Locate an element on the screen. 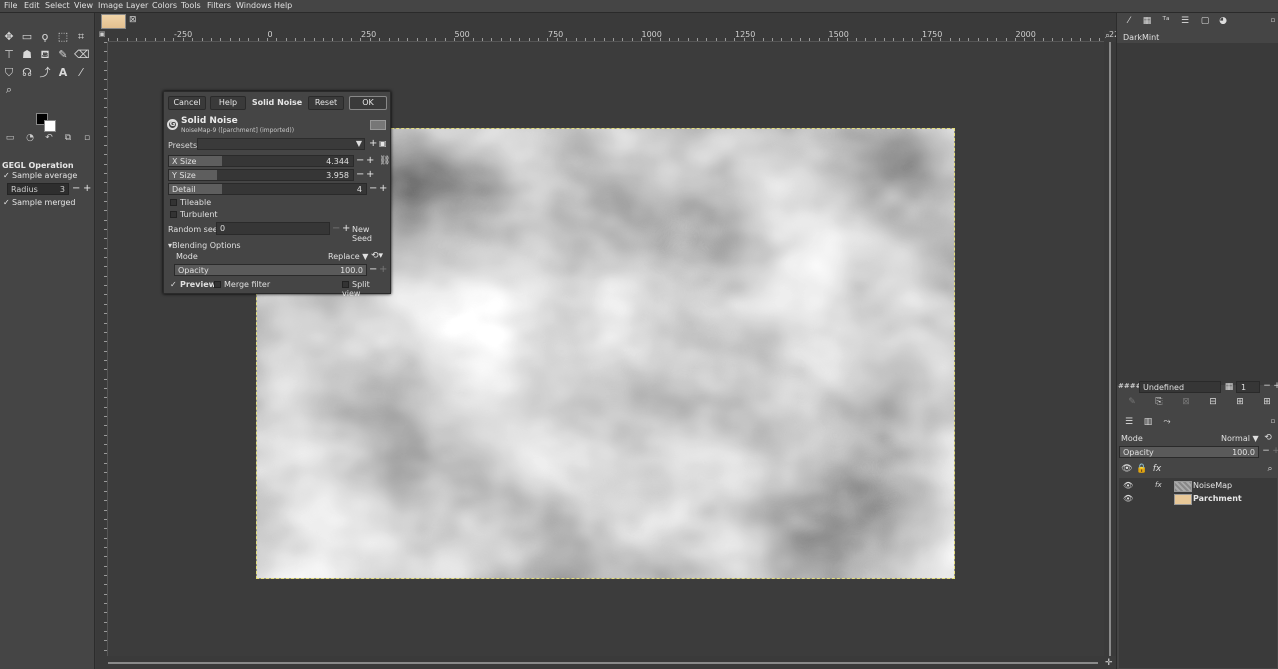 The height and width of the screenshot is (669, 1278). paintbrush-tool-icon: ✎ is located at coordinates (63, 55).